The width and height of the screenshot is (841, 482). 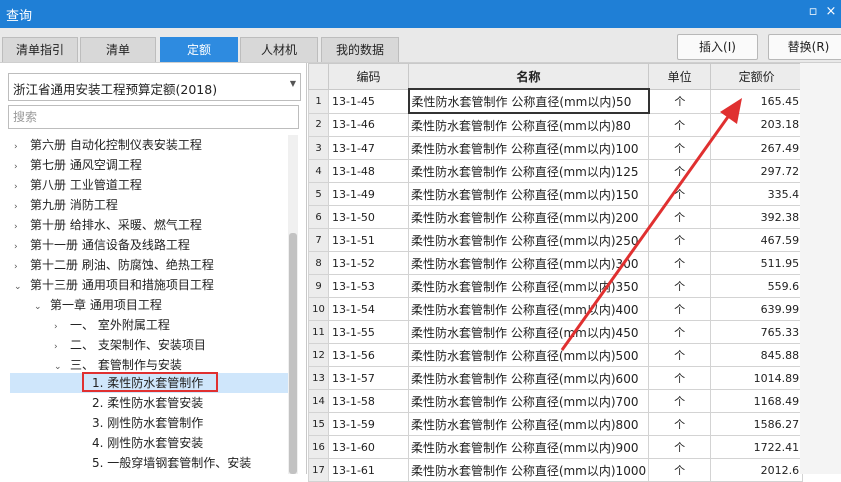 What do you see at coordinates (368, 101) in the screenshot?
I see `cell-code: 13-1-45` at bounding box center [368, 101].